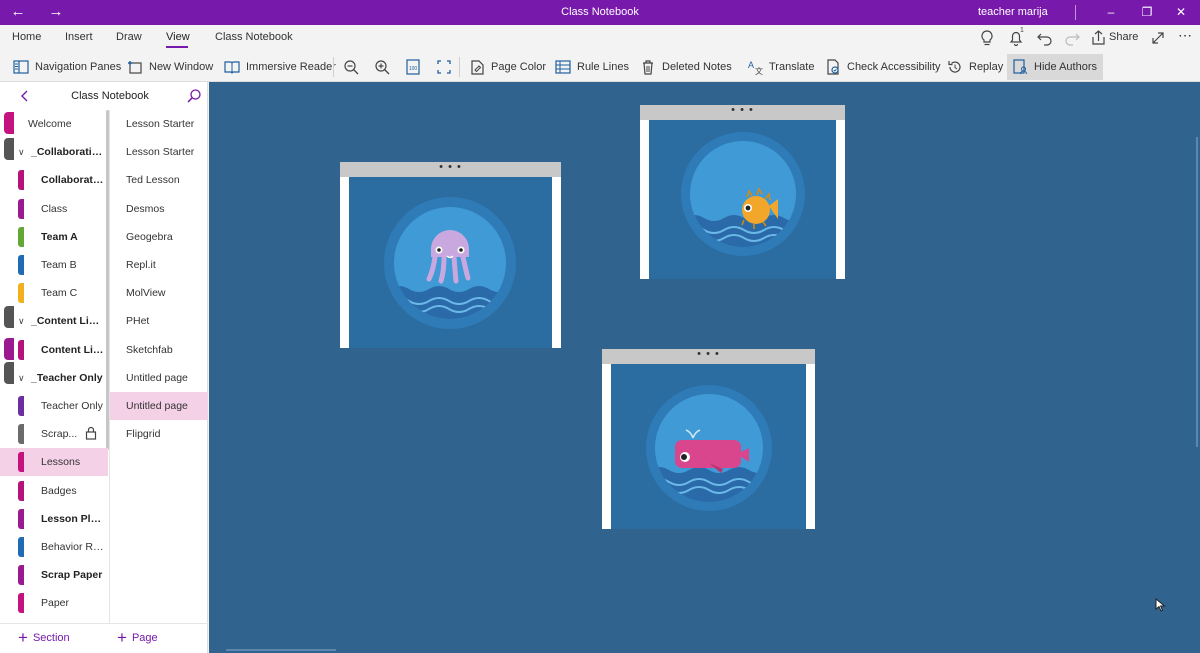 This screenshot has height=653, width=1200. Describe the element at coordinates (153, 180) in the screenshot. I see `page-label: Ted Lesson` at that location.